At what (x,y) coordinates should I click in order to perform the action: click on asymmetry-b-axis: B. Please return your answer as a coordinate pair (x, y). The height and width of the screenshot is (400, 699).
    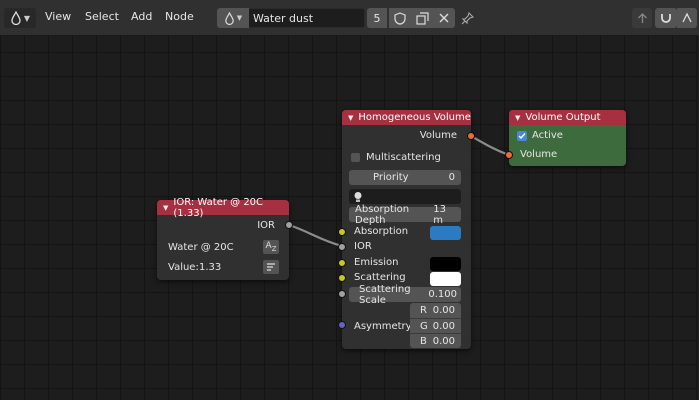
    Looking at the image, I should click on (423, 341).